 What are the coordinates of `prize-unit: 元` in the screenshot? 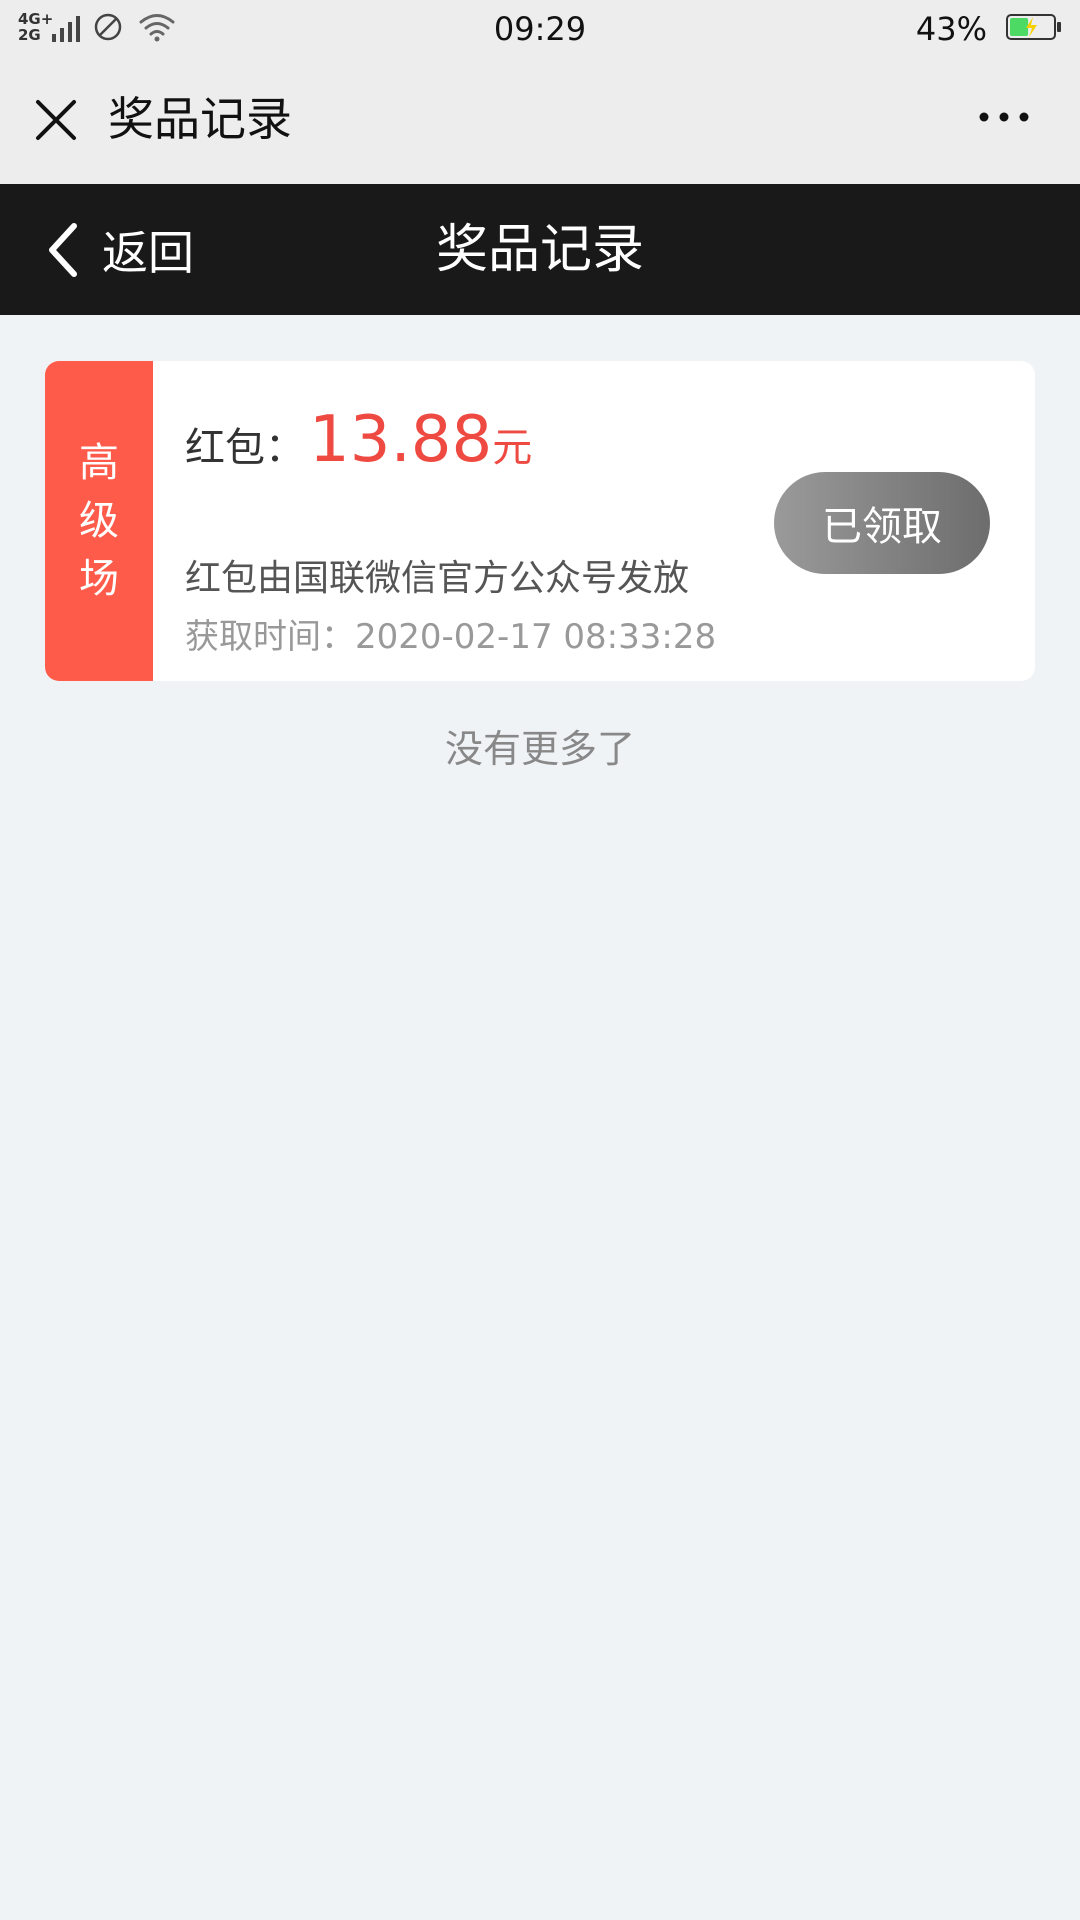 It's located at (512, 448).